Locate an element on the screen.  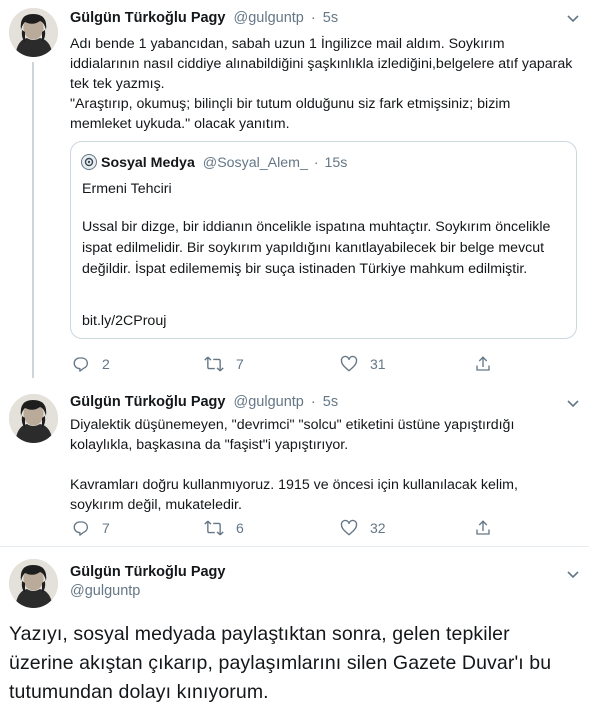
reply-button: 2 is located at coordinates (91, 364).